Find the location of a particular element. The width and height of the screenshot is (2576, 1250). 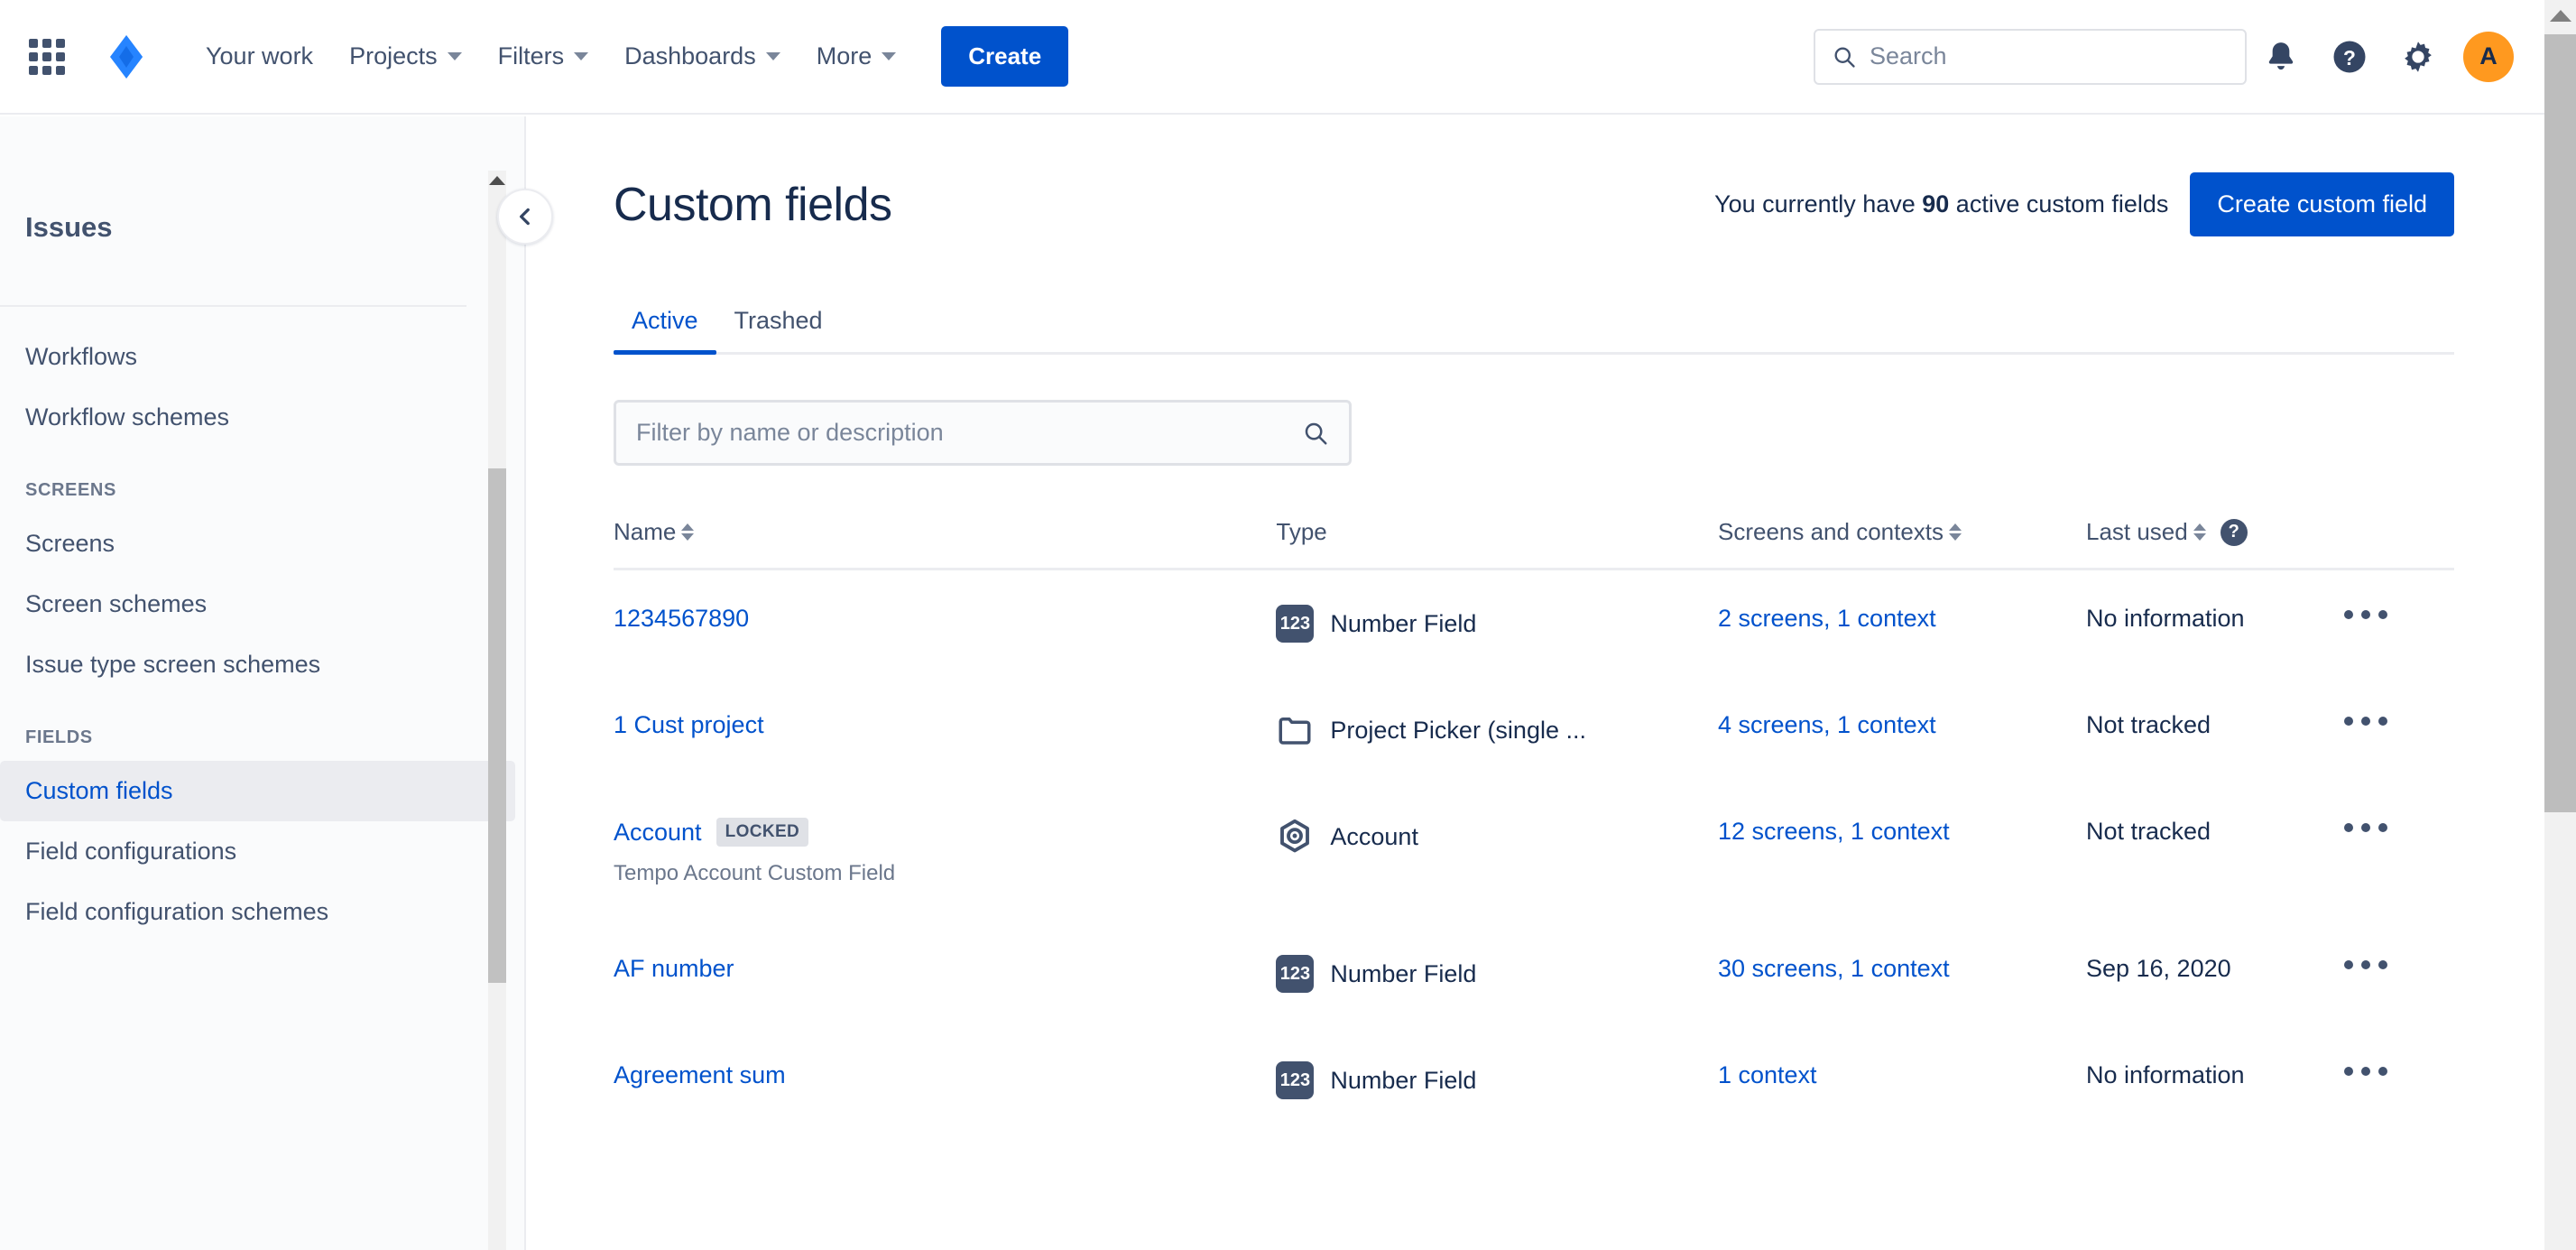

column-header-screens-and-contexts: Screens and contexts is located at coordinates (1901, 544).